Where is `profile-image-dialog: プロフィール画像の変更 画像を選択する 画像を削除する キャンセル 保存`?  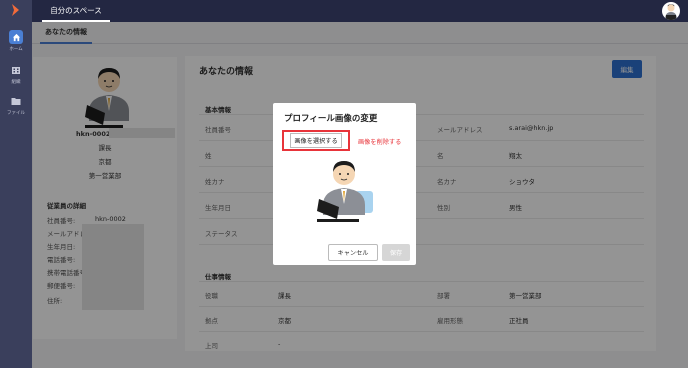 profile-image-dialog: プロフィール画像の変更 画像を選択する 画像を削除する キャンセル 保存 is located at coordinates (344, 184).